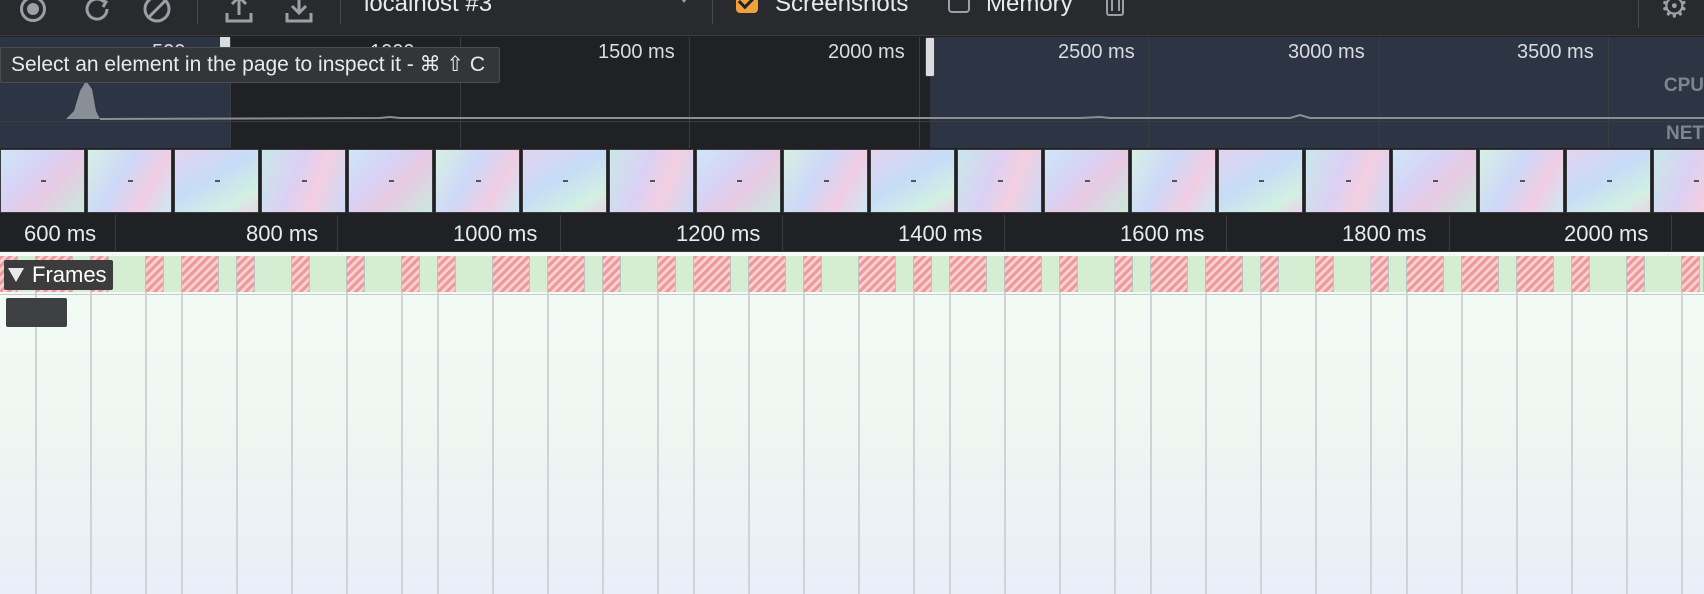  I want to click on screenshot-filmstrip, so click(852, 181).